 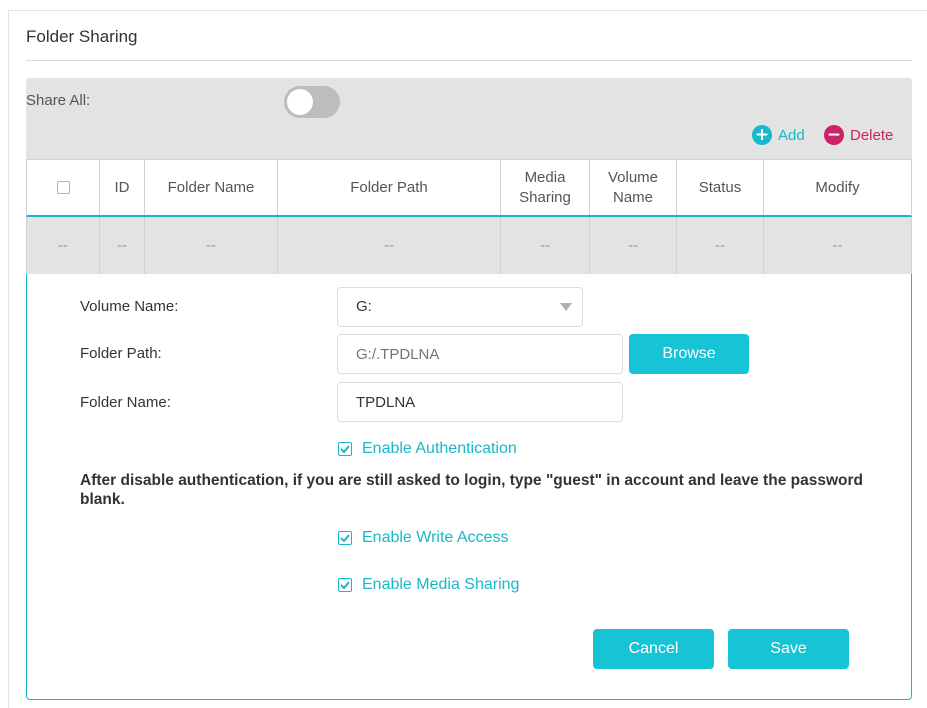 What do you see at coordinates (837, 187) in the screenshot?
I see `header-modify: Modify` at bounding box center [837, 187].